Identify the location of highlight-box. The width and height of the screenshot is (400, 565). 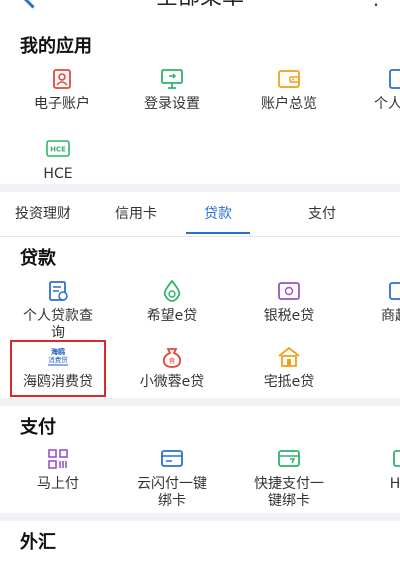
(58, 368).